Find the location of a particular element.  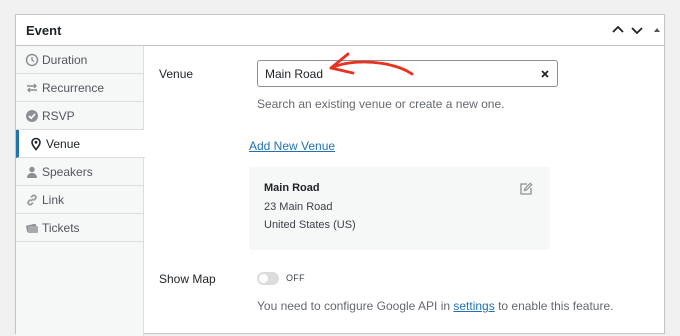

venue-card-country: United States (US) is located at coordinates (310, 225).